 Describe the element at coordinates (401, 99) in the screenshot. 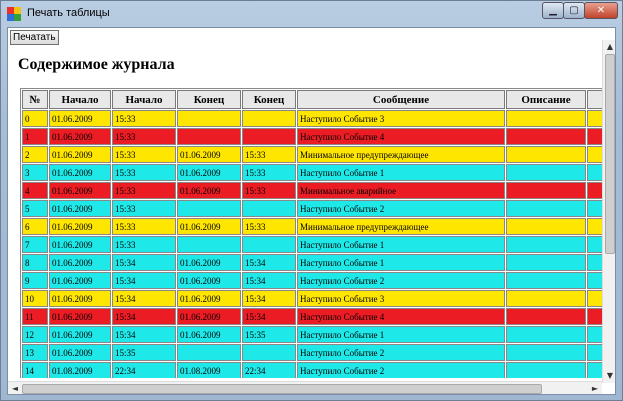

I see `header-message: Сообщение` at that location.